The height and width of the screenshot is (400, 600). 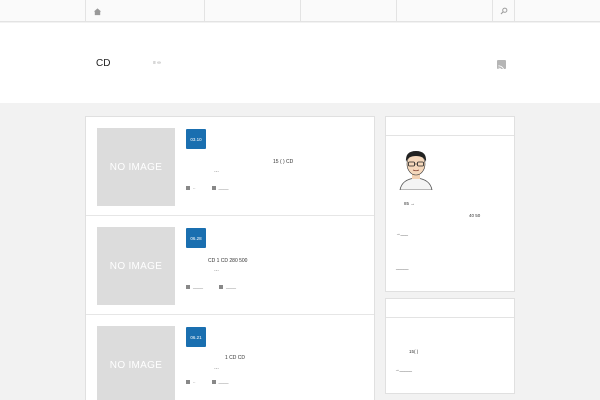 I want to click on widget-link: →_____, so click(x=403, y=369).